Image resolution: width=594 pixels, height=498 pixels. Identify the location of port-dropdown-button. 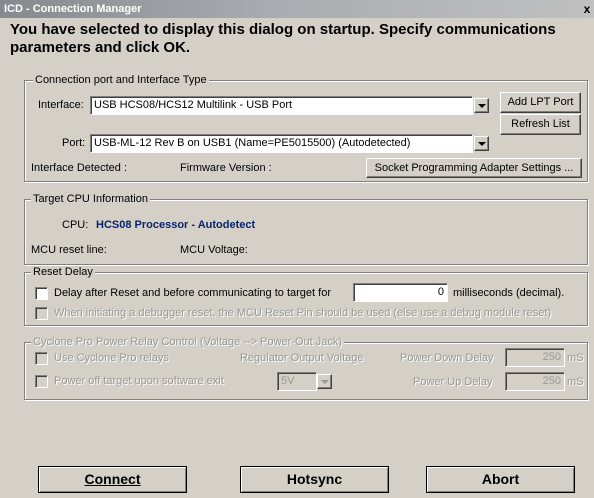
(481, 143).